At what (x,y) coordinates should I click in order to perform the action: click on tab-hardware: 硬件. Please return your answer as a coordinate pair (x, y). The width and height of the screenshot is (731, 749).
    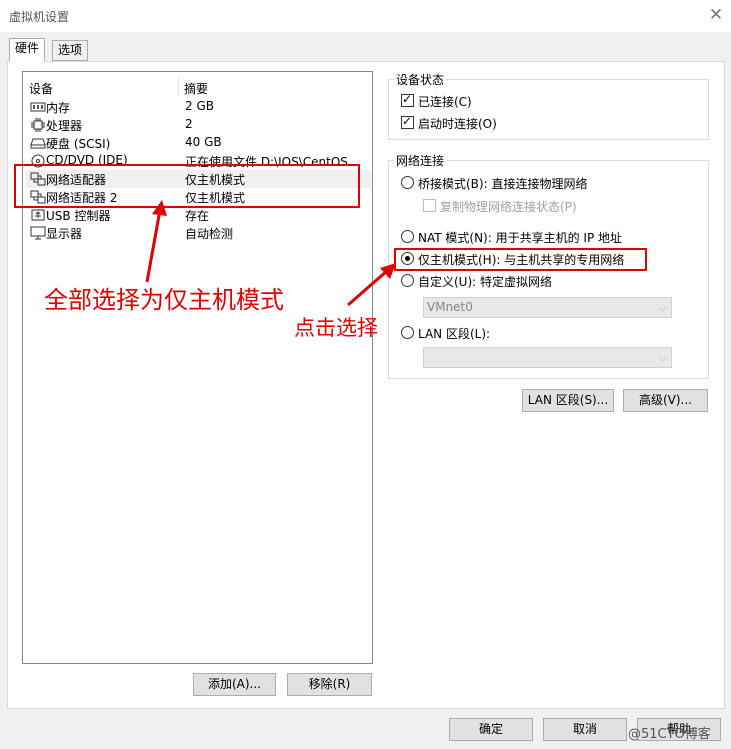
    Looking at the image, I should click on (27, 50).